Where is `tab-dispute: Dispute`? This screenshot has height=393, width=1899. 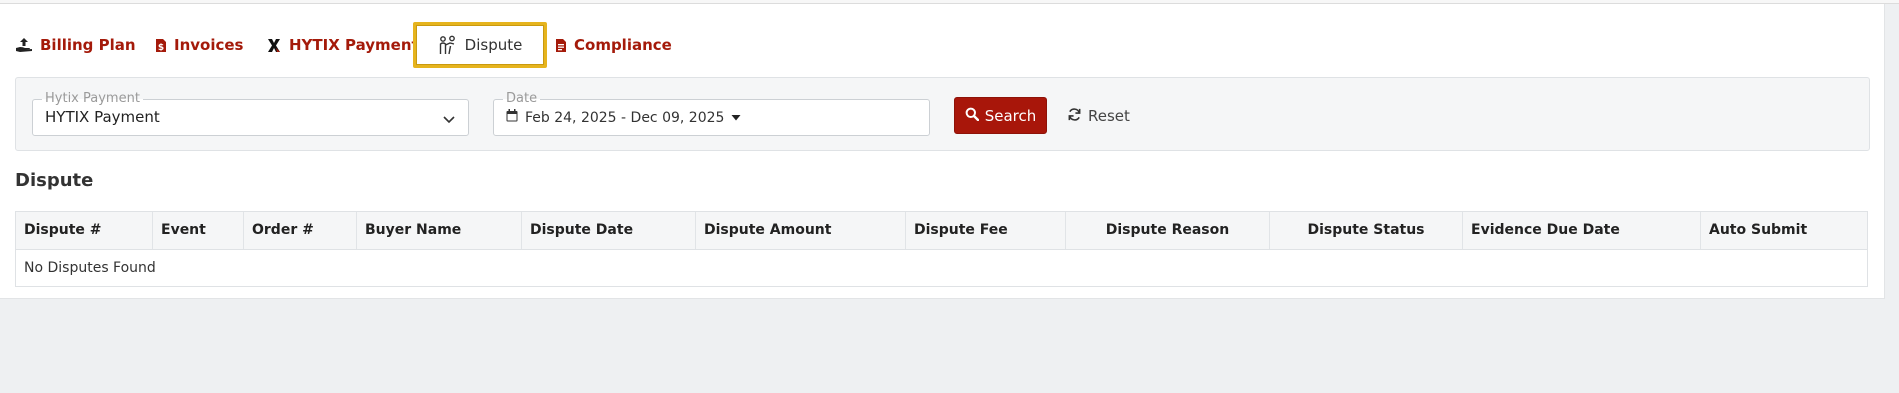
tab-dispute: Dispute is located at coordinates (480, 45).